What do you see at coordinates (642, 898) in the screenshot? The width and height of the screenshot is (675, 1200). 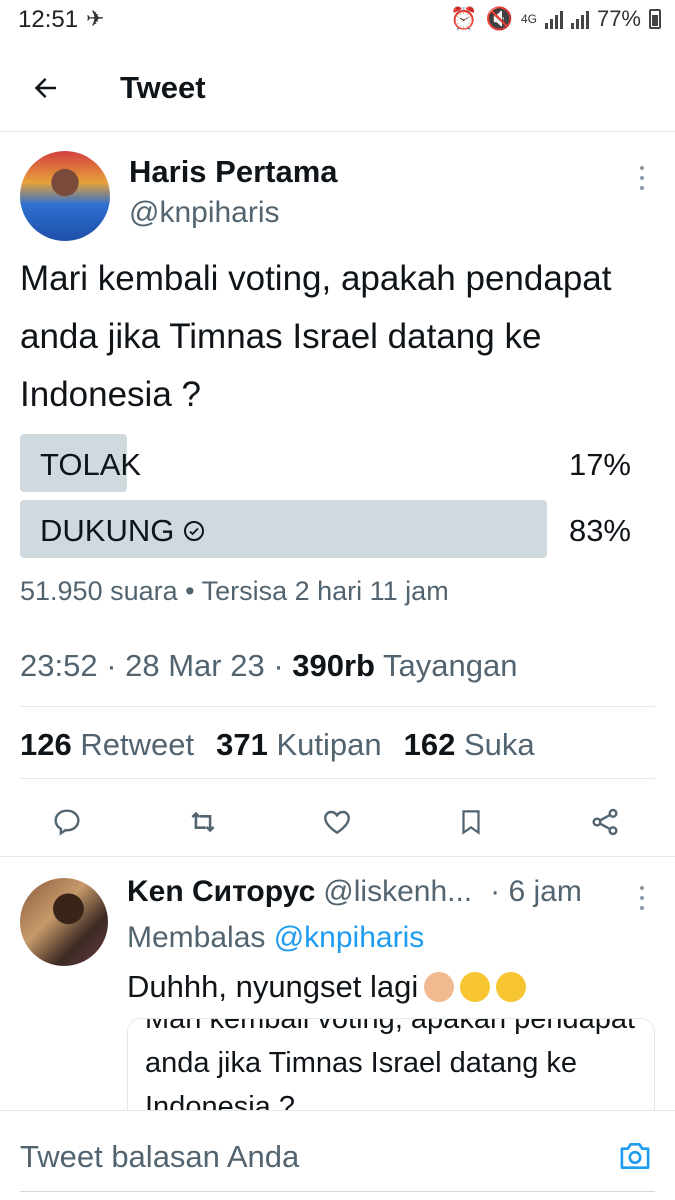 I see `reply-more-options-button` at bounding box center [642, 898].